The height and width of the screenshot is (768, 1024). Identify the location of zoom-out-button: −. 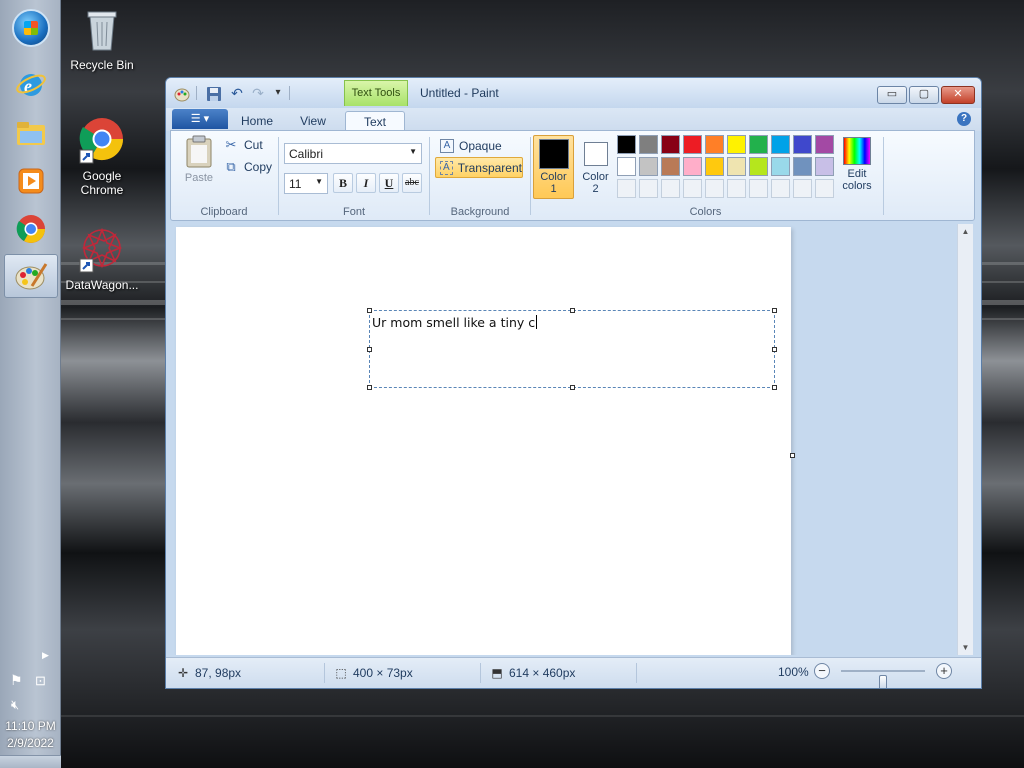
(822, 671).